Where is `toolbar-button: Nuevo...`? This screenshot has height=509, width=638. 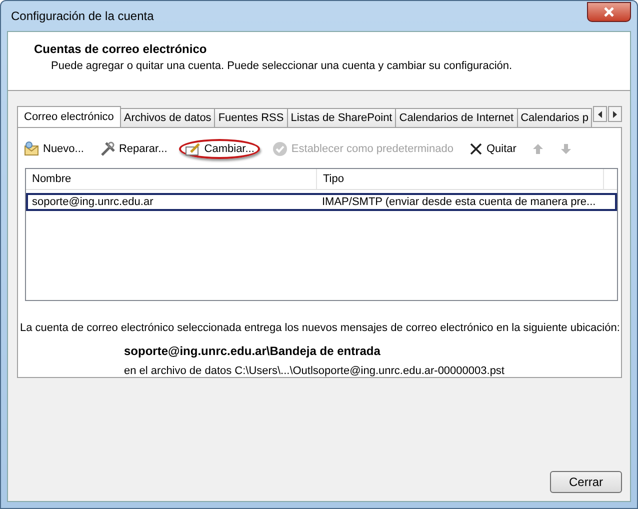
toolbar-button: Nuevo... is located at coordinates (54, 149).